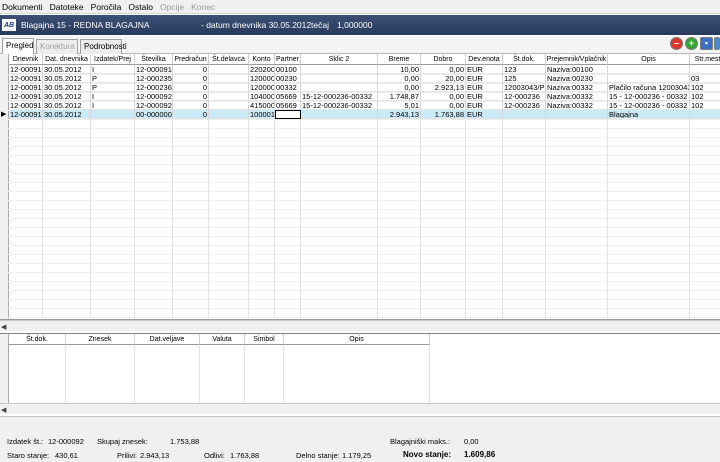  I want to click on tab-podrobnosti: Podrobnosti, so click(103, 46).